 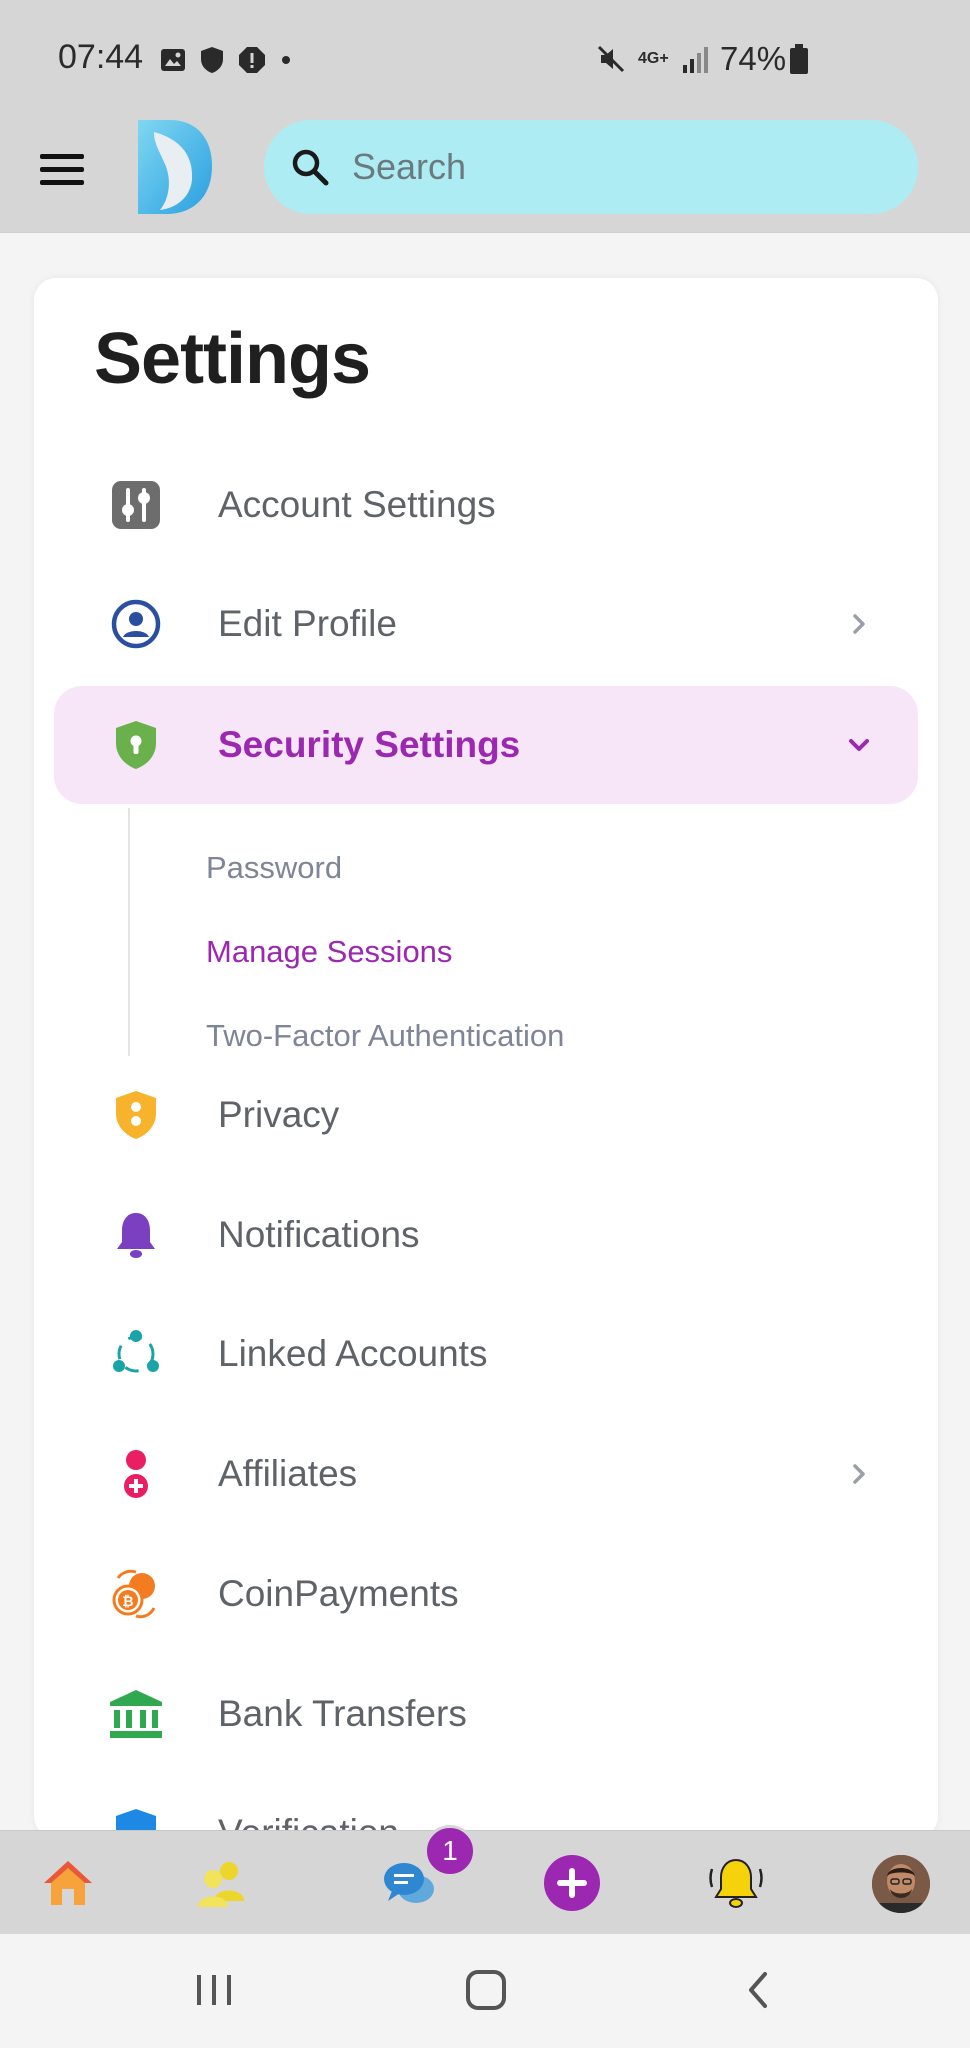 What do you see at coordinates (486, 1594) in the screenshot?
I see `menu-item-coinpayments: ₿ CoinPayments` at bounding box center [486, 1594].